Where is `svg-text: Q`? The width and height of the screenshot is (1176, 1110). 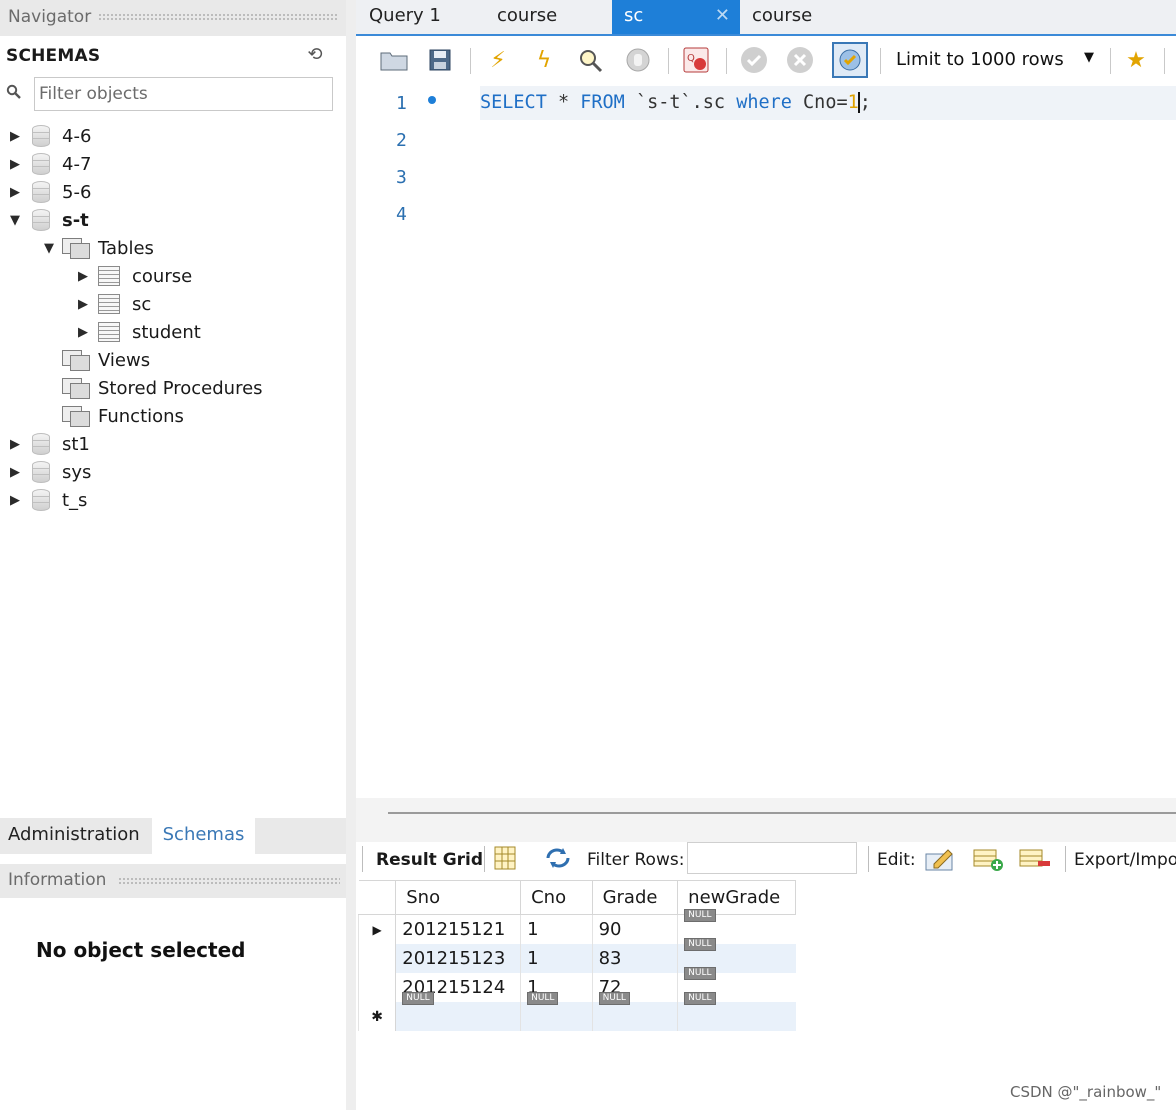
svg-text: Q is located at coordinates (691, 58).